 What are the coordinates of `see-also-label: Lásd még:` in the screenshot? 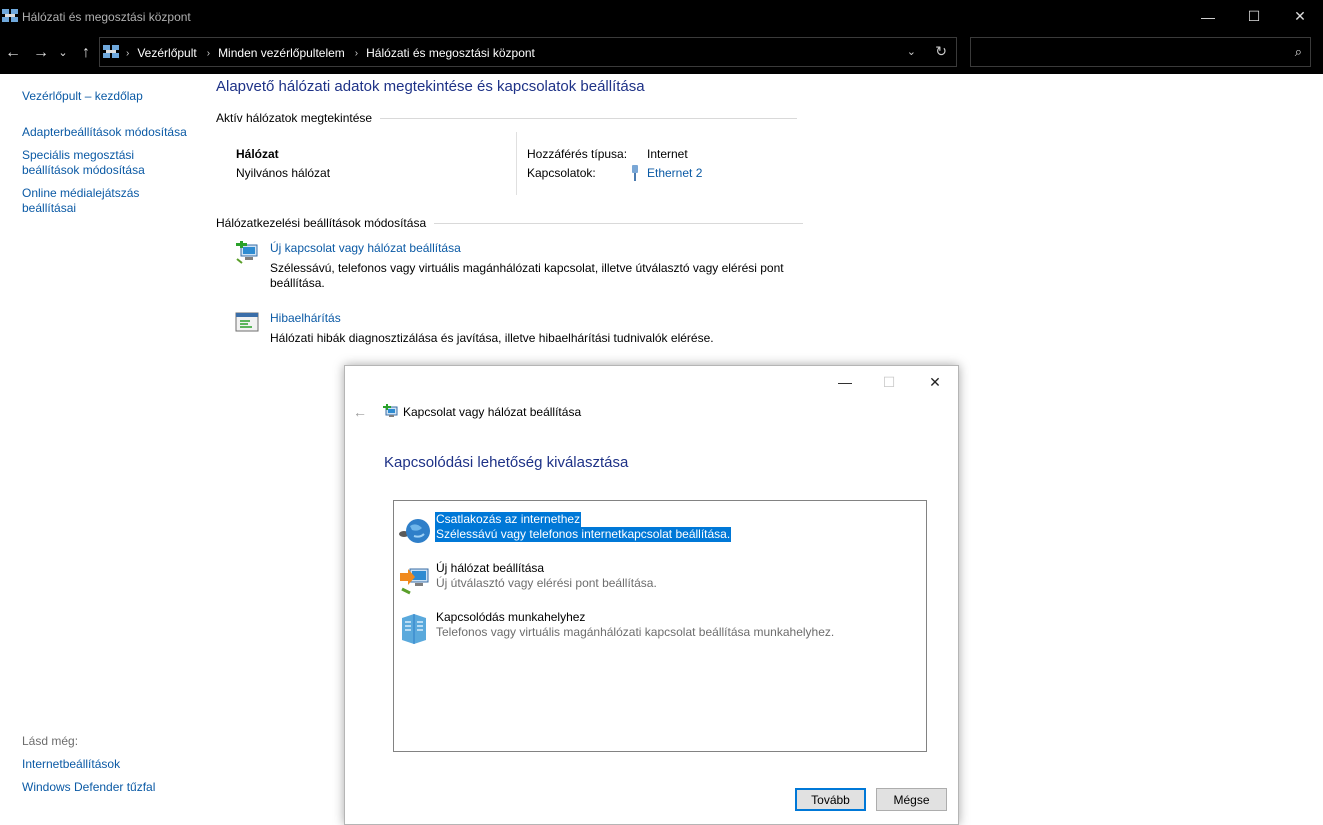 It's located at (50, 741).